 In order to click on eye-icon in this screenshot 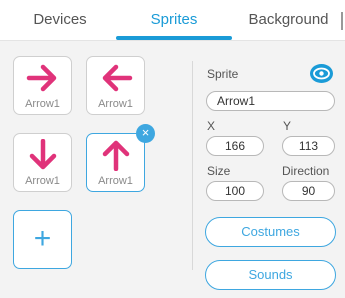, I will do `click(321, 73)`.